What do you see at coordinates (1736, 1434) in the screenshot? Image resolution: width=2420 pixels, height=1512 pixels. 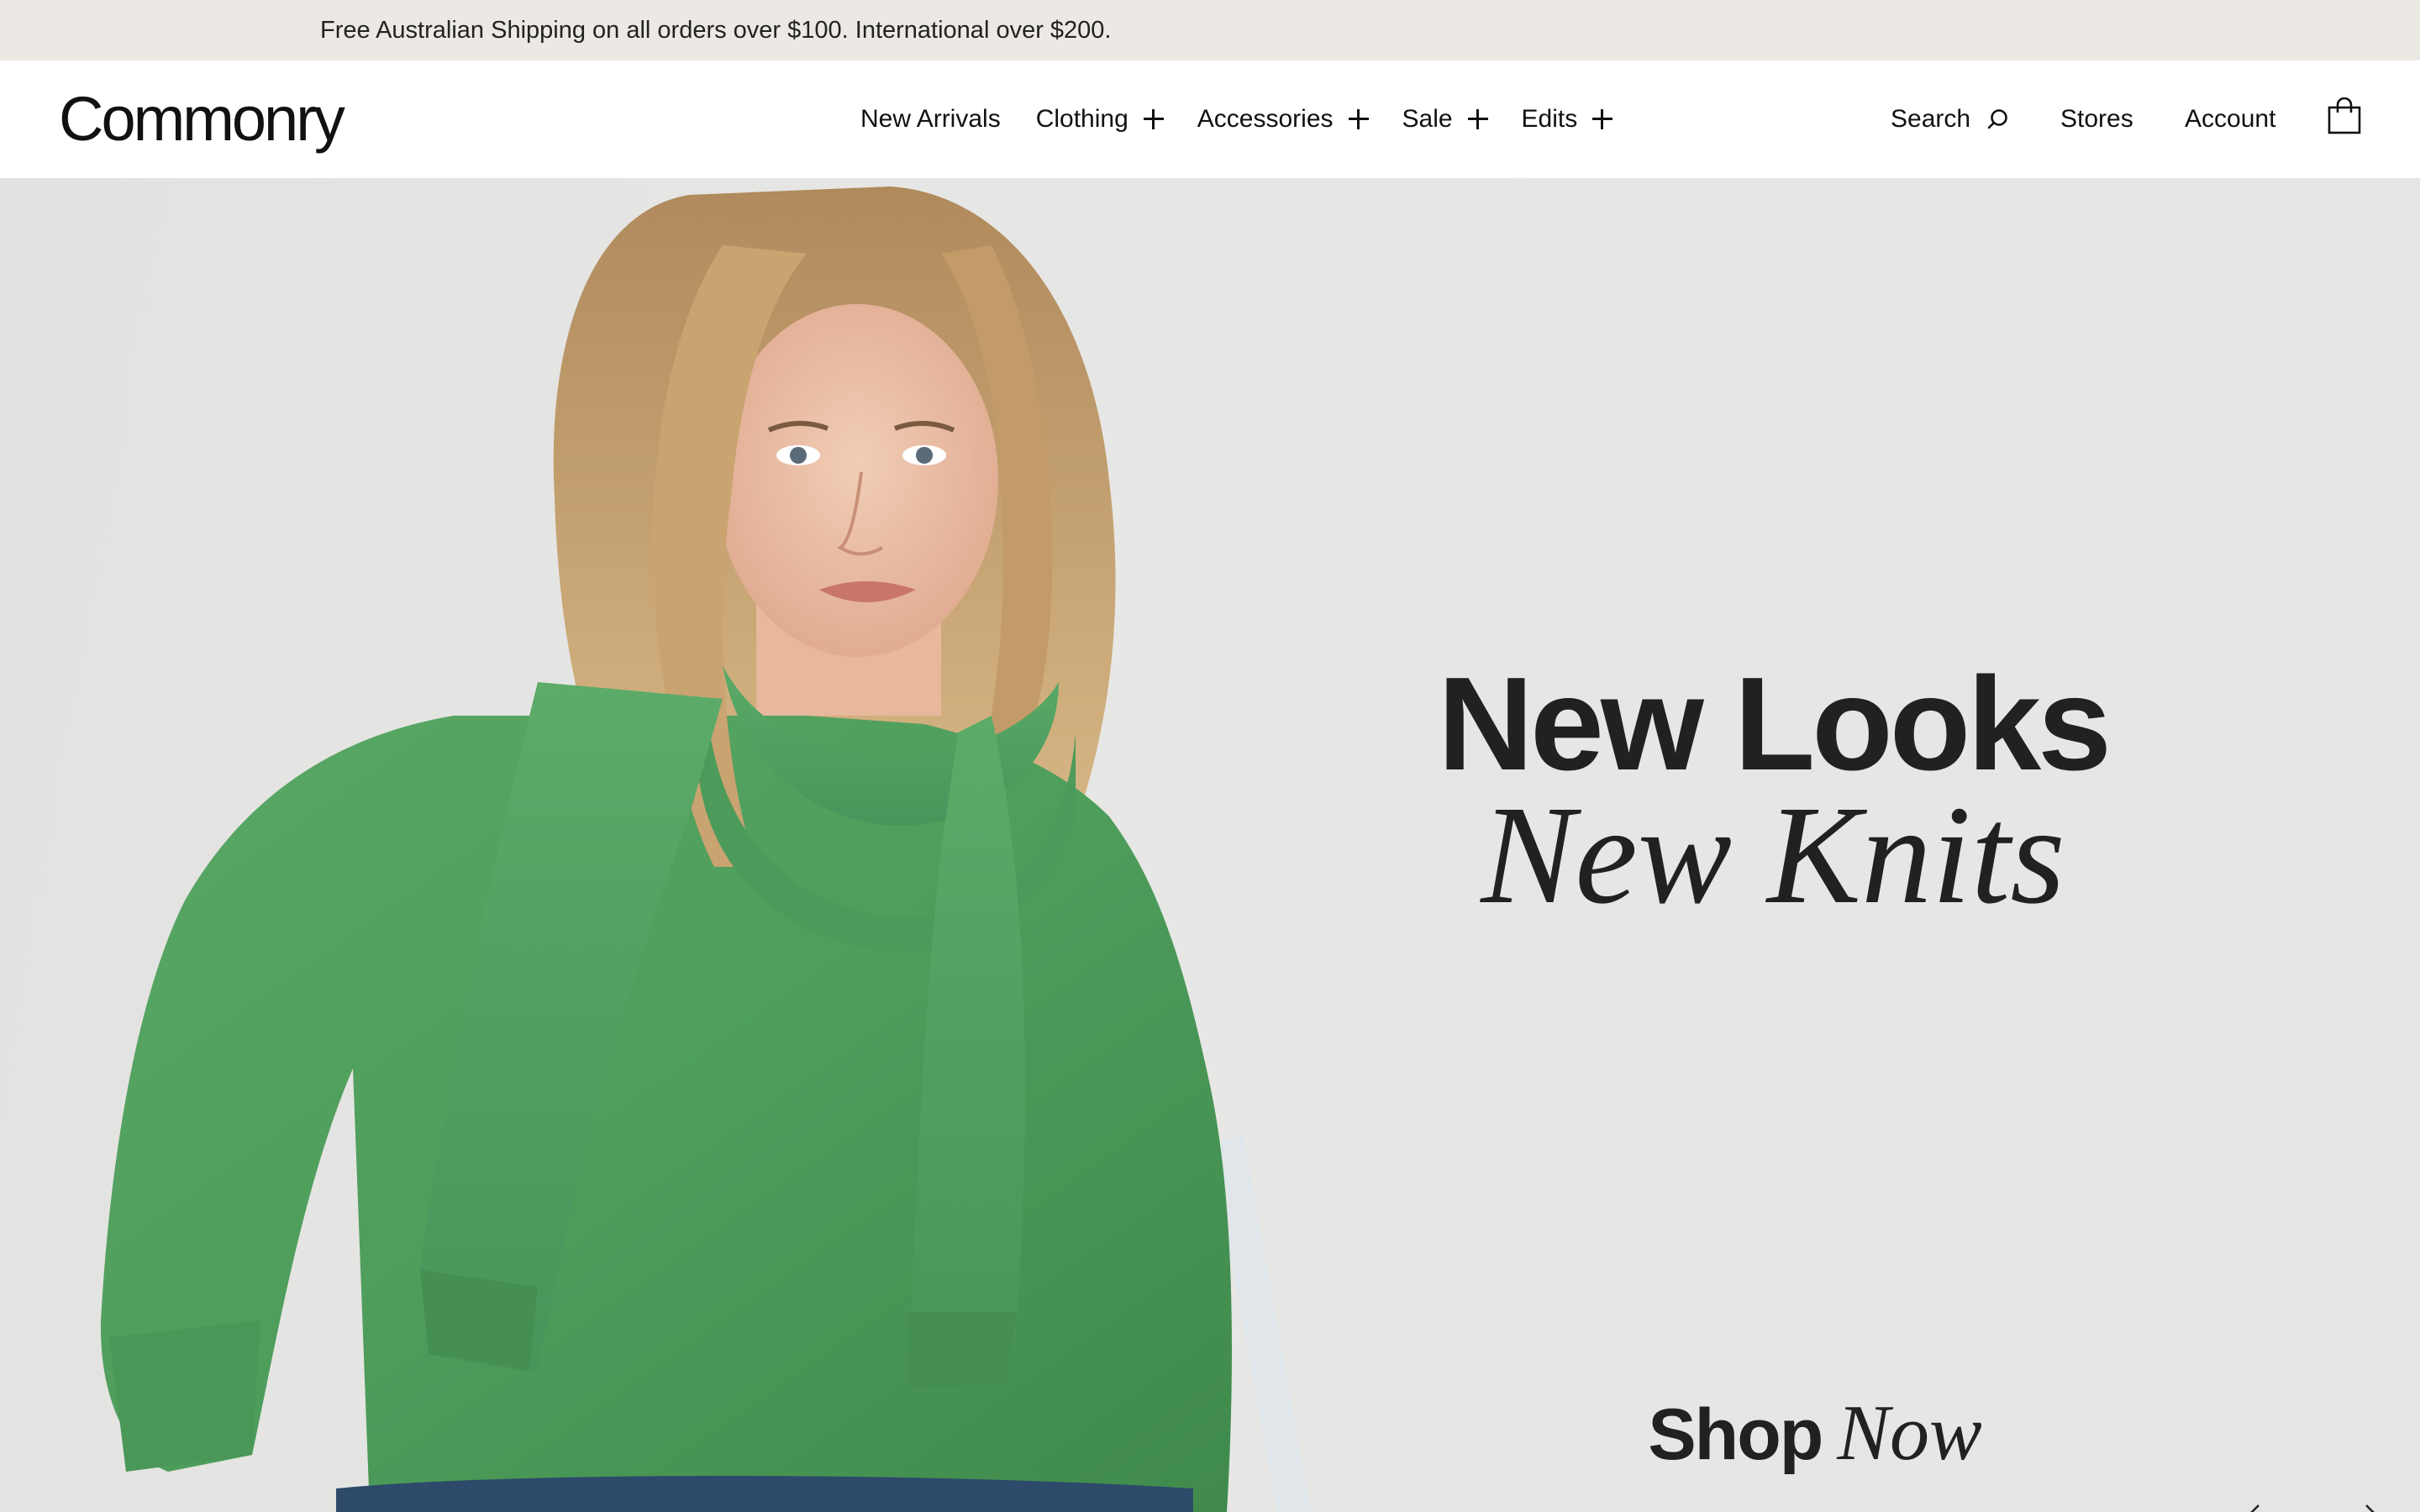 I see `shop-now-bold: Shop` at bounding box center [1736, 1434].